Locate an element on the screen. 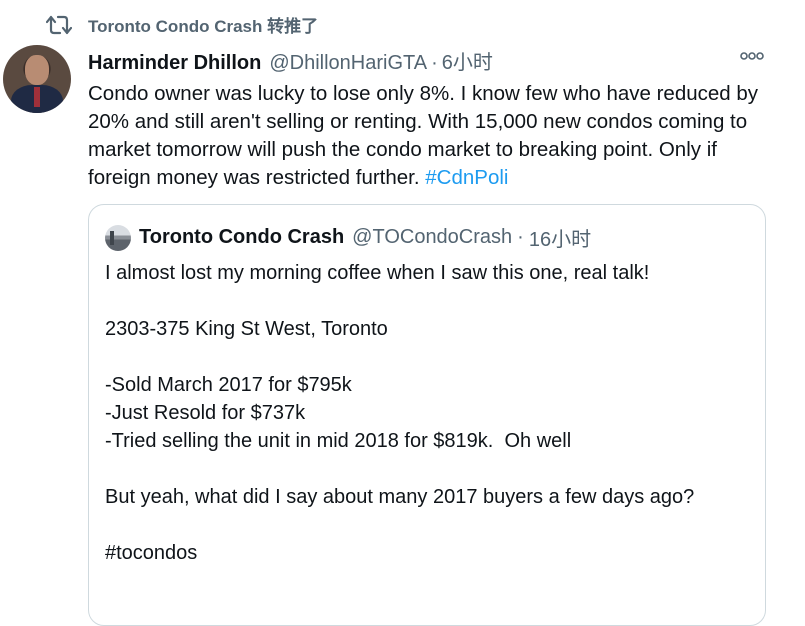 The width and height of the screenshot is (805, 626). quote-author-handle: @TOCondoCrash is located at coordinates (432, 237).